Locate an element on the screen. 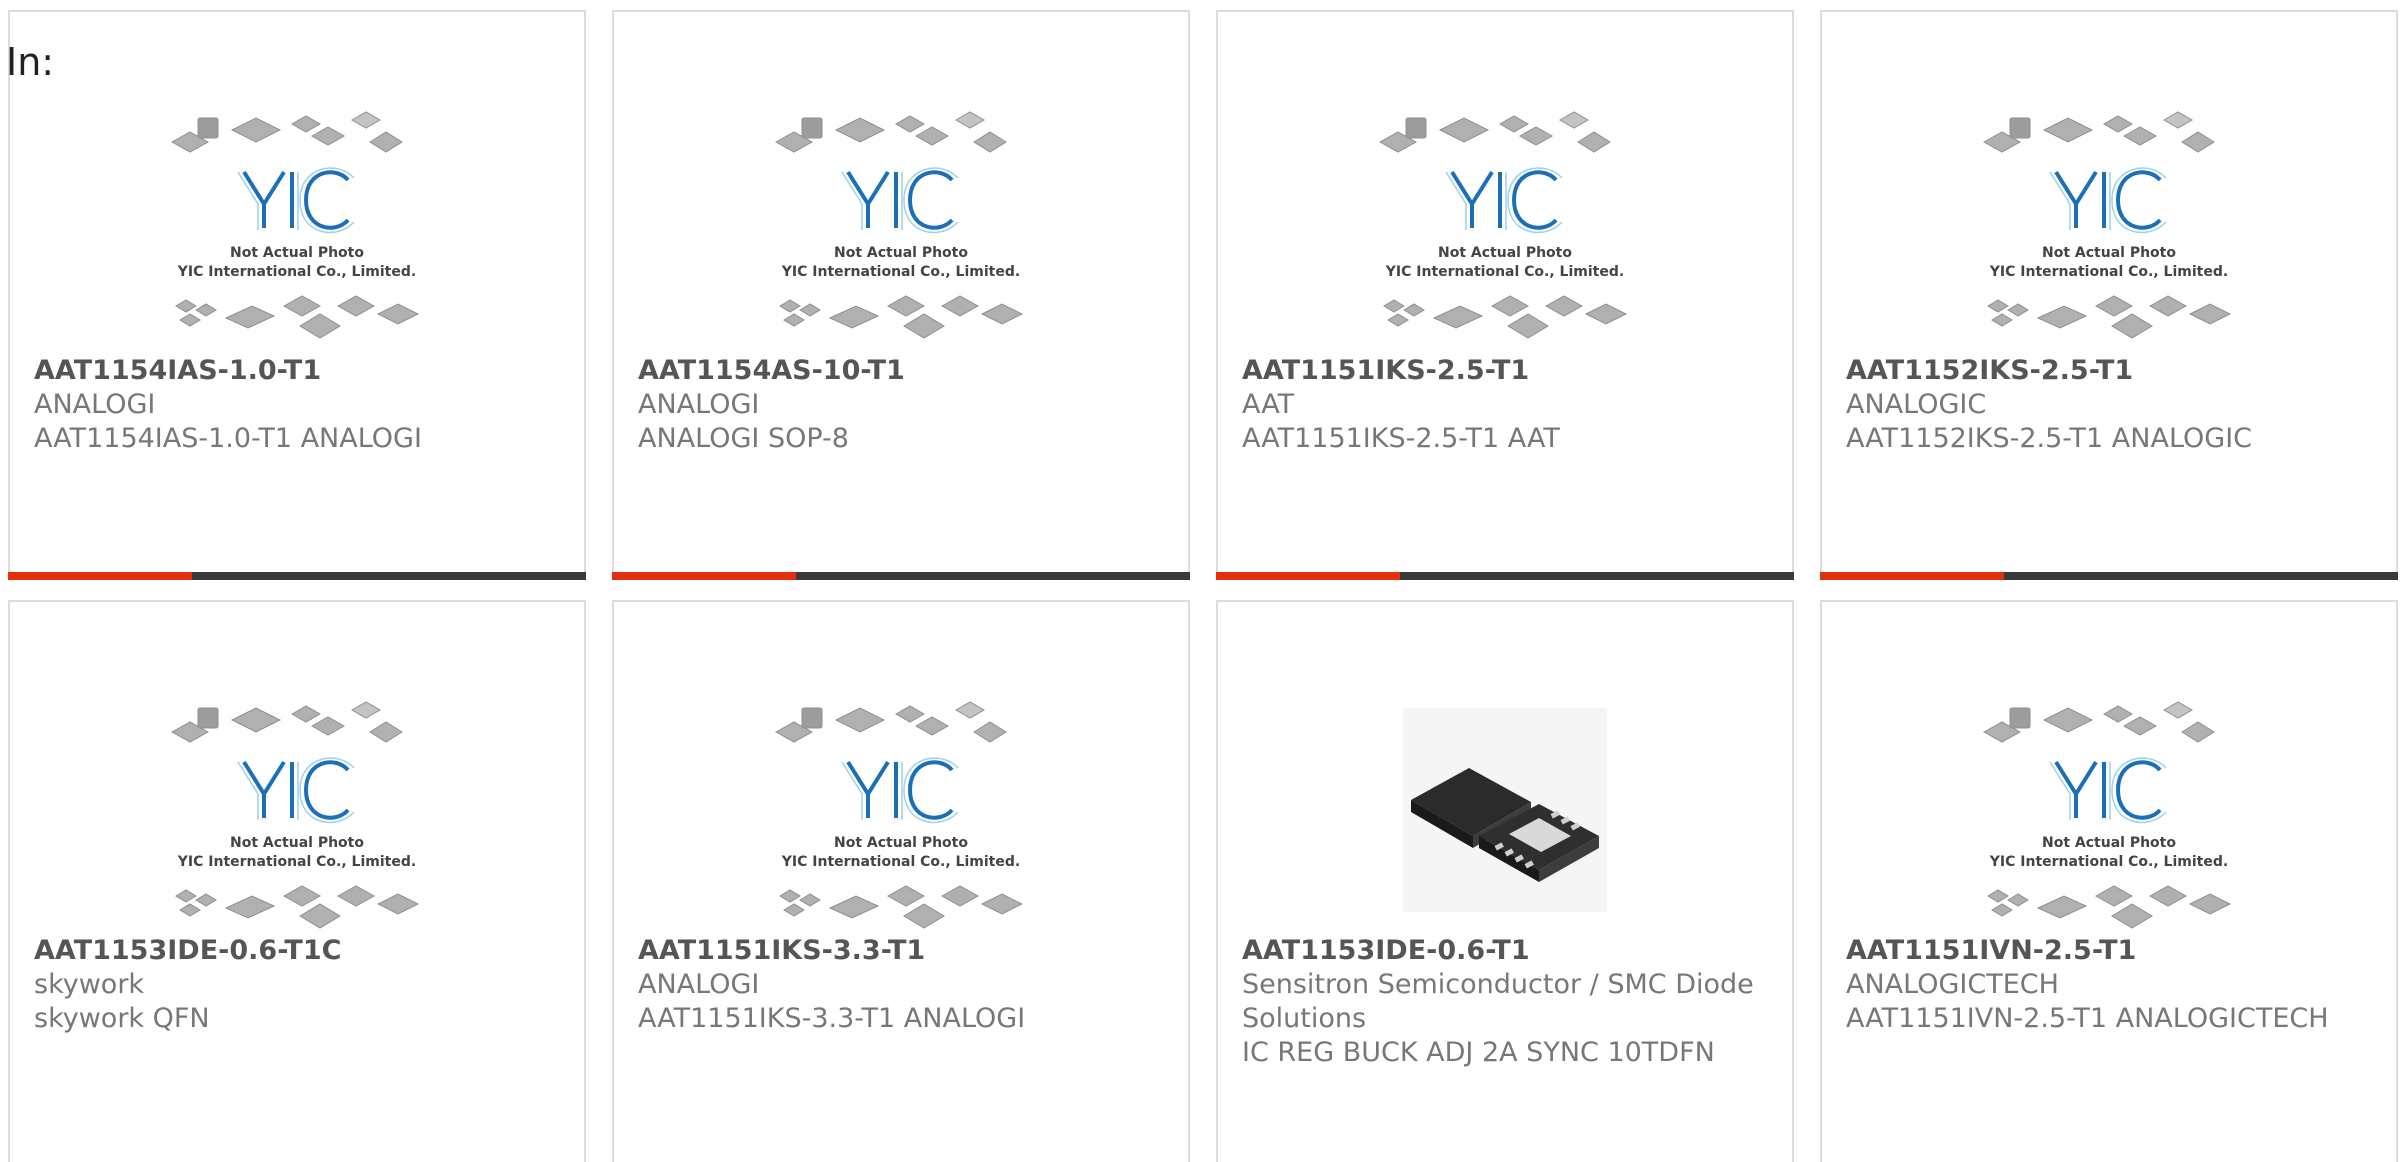  part-number-link: AAT1153IDE-0.6-T1C is located at coordinates (300, 951).